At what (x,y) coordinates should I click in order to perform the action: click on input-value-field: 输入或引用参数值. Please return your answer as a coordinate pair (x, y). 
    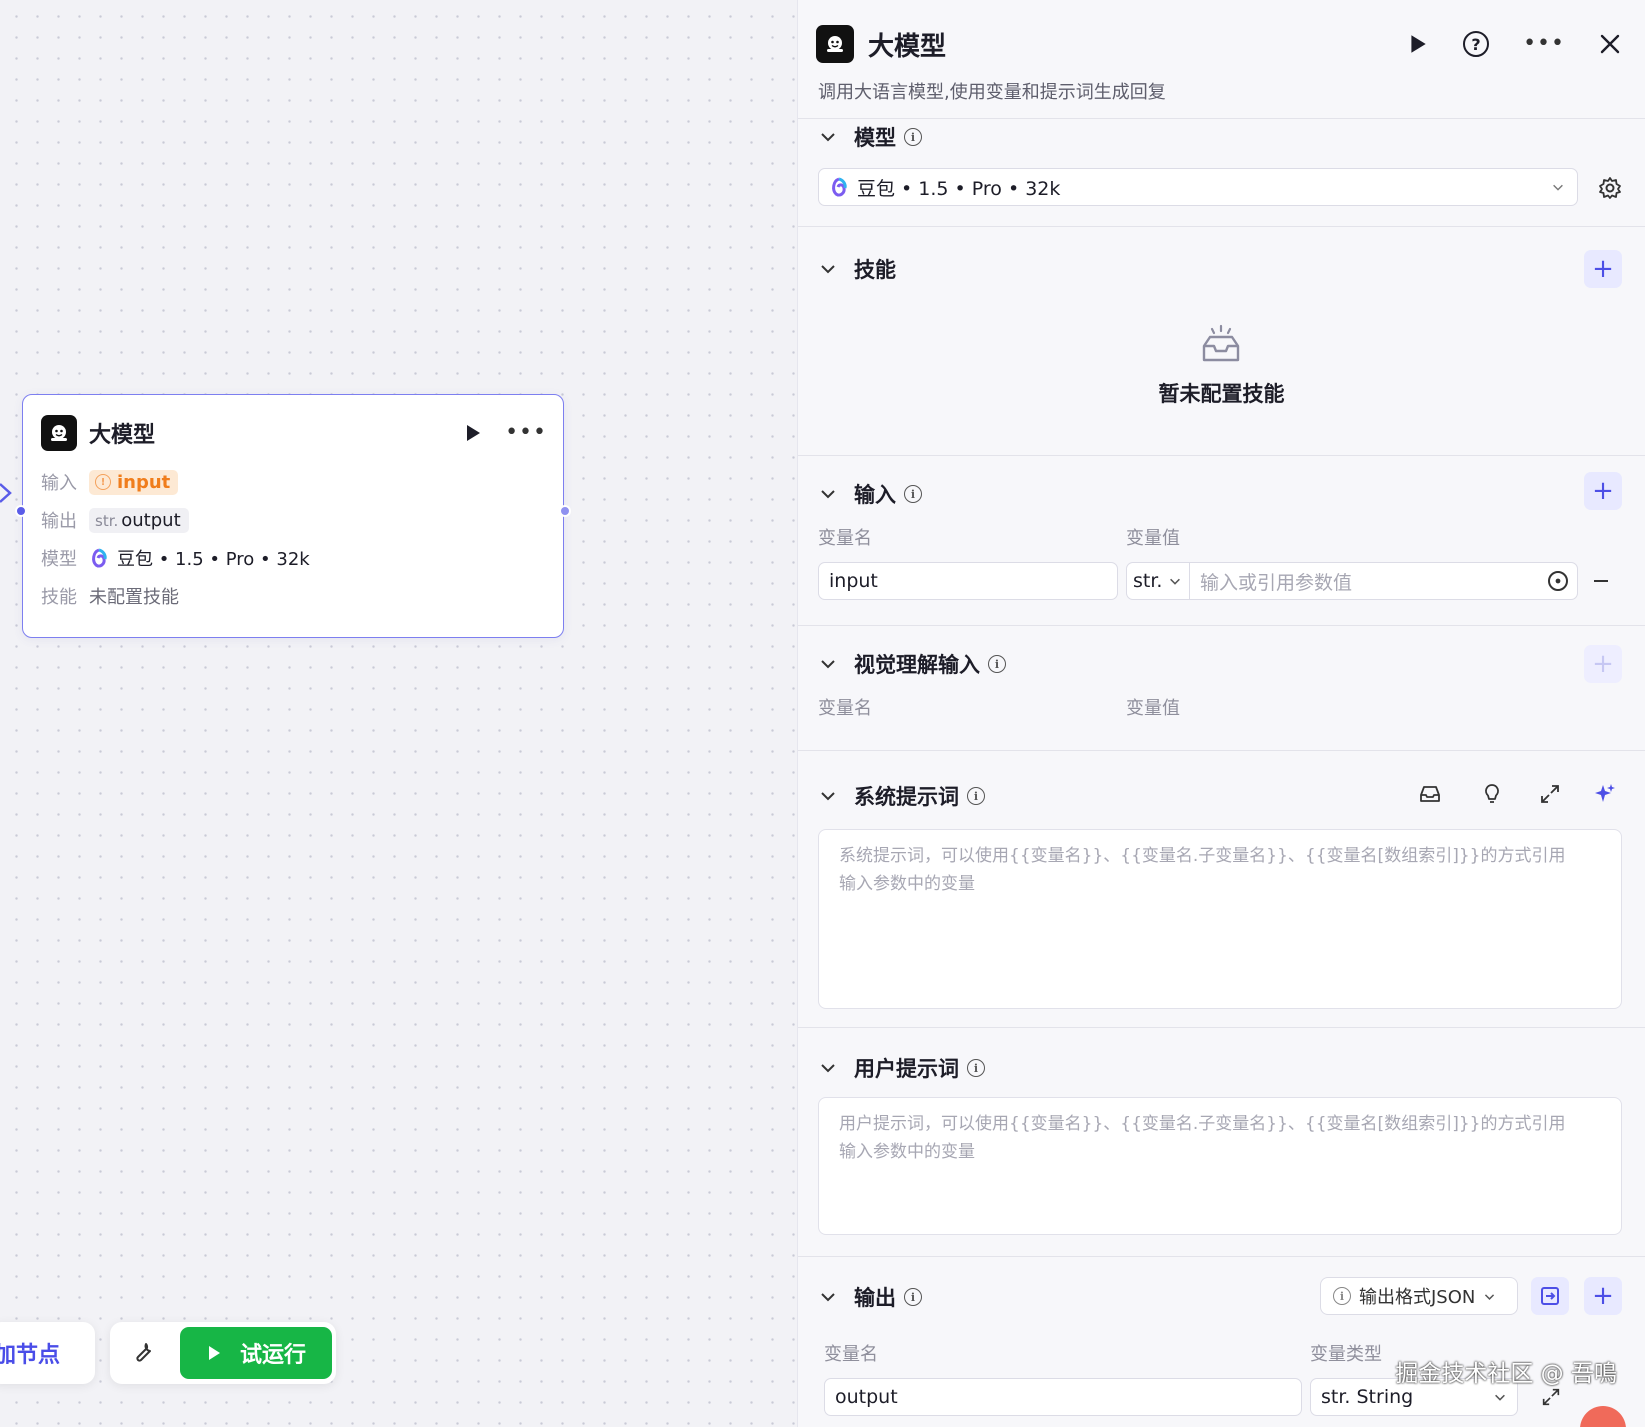
    Looking at the image, I should click on (1383, 581).